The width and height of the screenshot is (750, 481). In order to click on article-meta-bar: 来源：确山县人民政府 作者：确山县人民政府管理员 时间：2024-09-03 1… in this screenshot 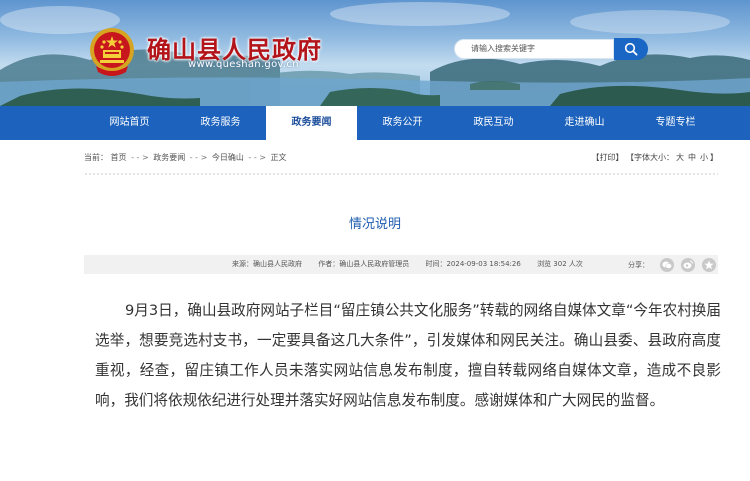, I will do `click(401, 264)`.